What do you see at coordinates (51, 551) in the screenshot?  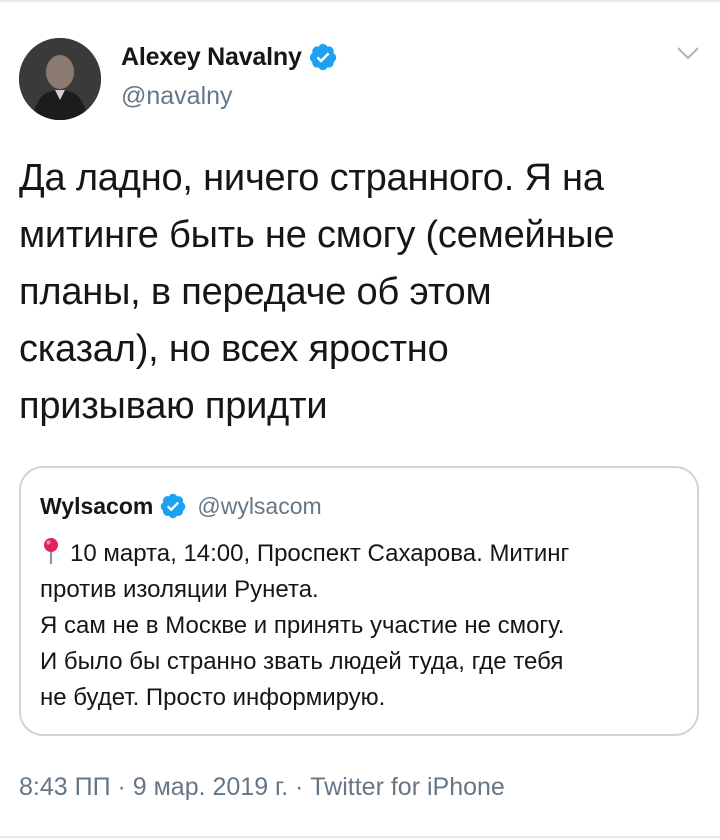 I see `round-pushpin-icon` at bounding box center [51, 551].